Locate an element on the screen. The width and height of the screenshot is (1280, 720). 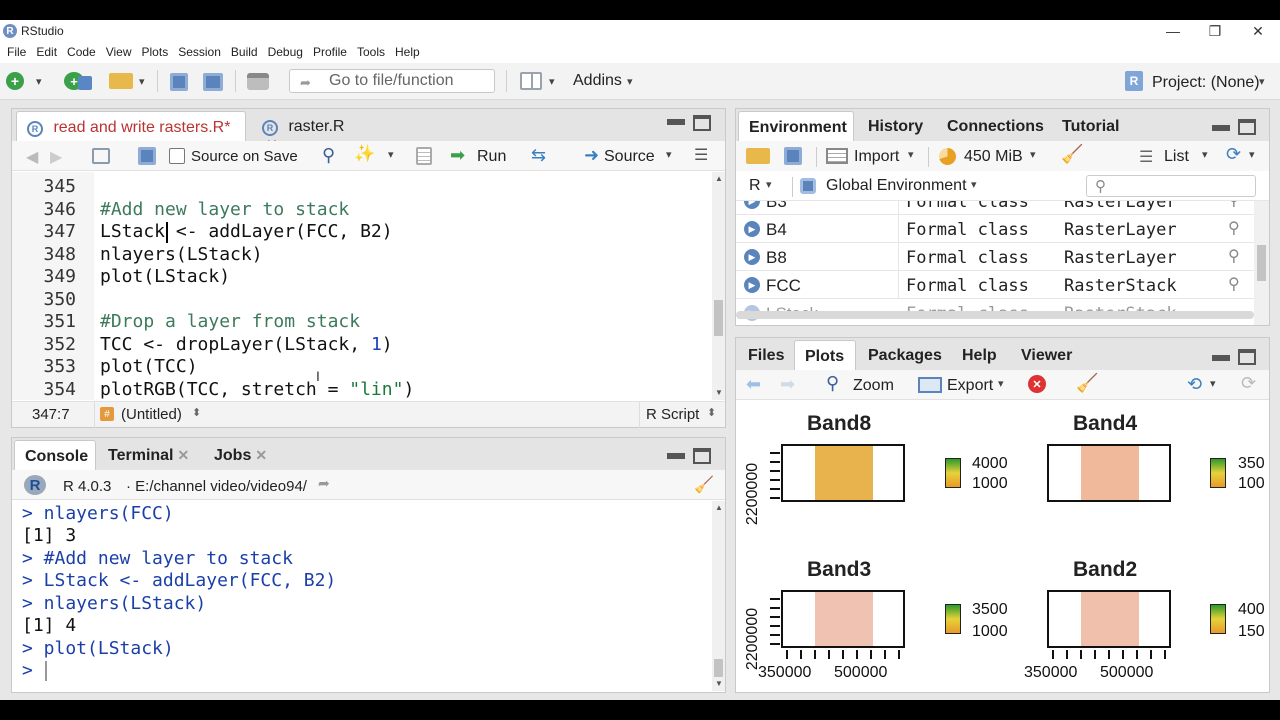
run-button: Run is located at coordinates (491, 157).